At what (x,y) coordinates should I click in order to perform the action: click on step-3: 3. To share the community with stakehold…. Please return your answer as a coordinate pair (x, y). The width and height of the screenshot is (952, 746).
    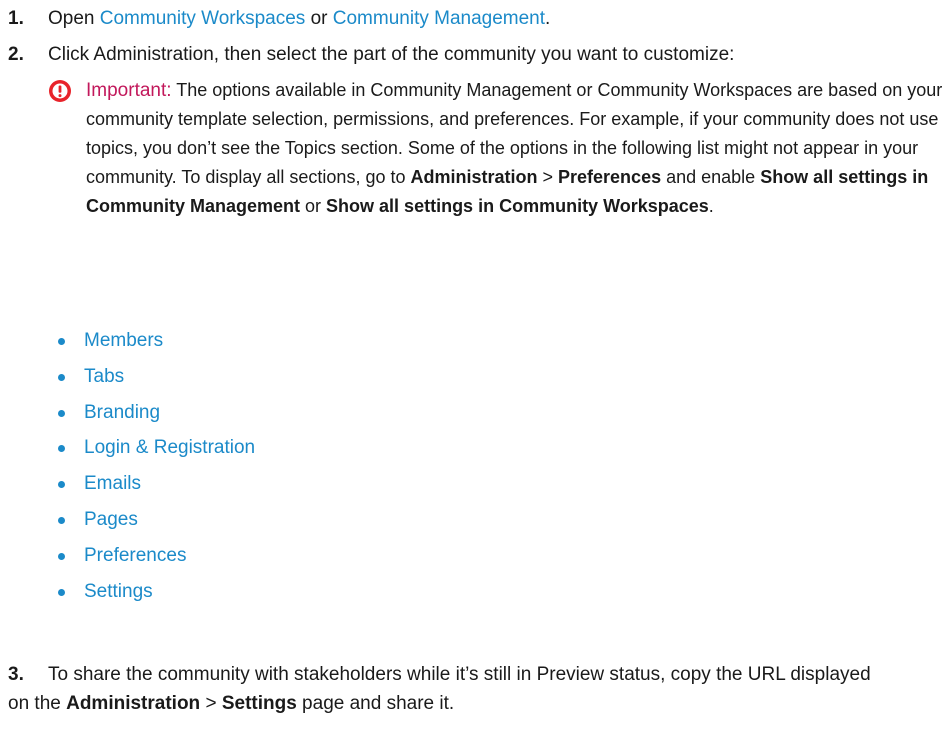
    Looking at the image, I should click on (476, 689).